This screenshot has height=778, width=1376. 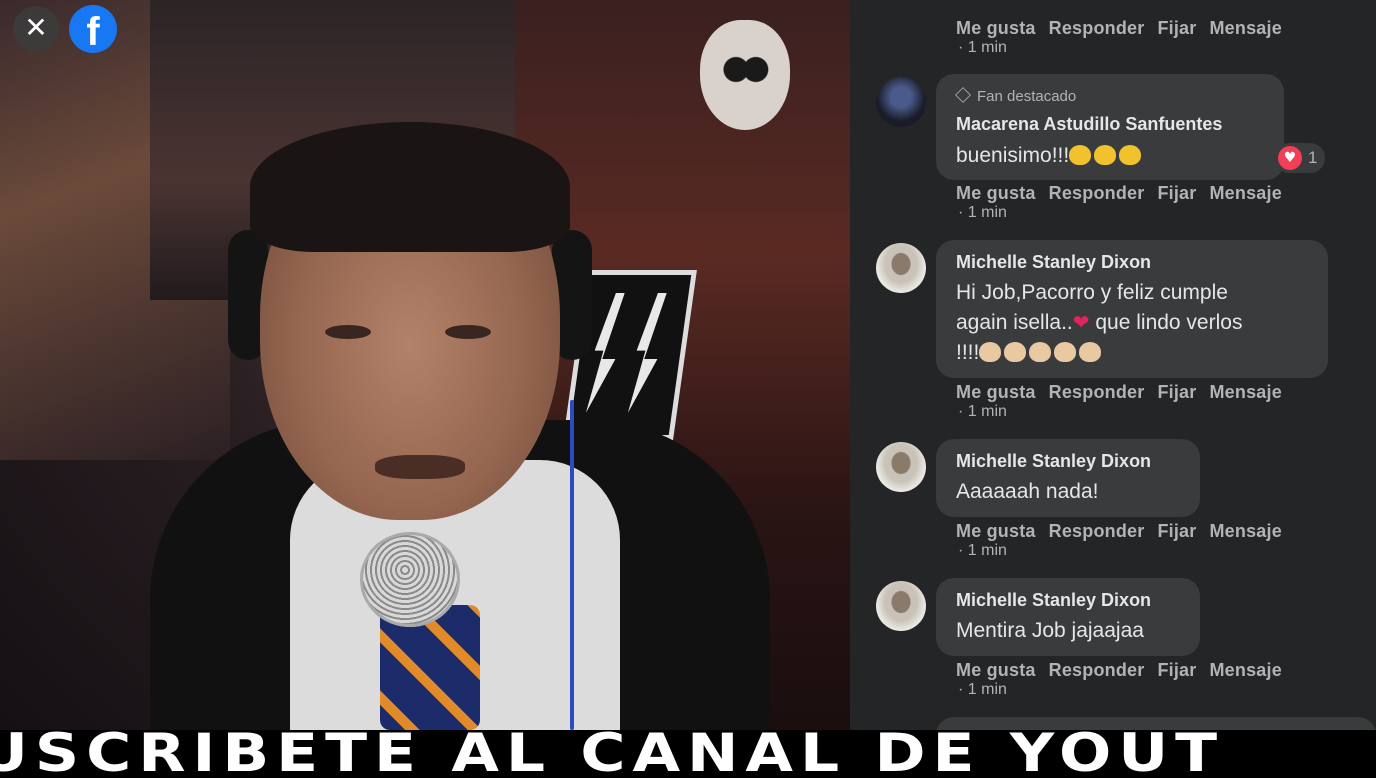 I want to click on streamer-mouth, so click(x=420, y=467).